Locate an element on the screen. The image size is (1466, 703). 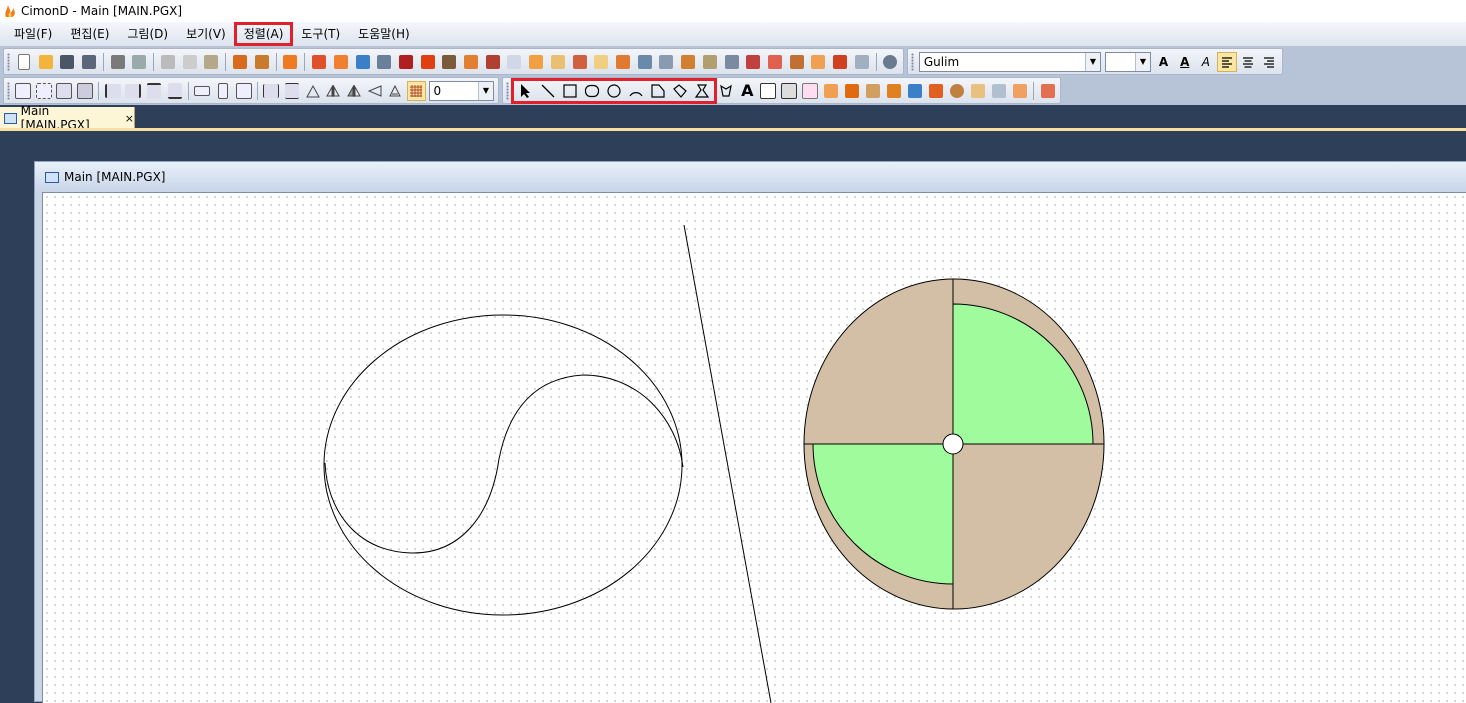
flip-vertical-button is located at coordinates (312, 91).